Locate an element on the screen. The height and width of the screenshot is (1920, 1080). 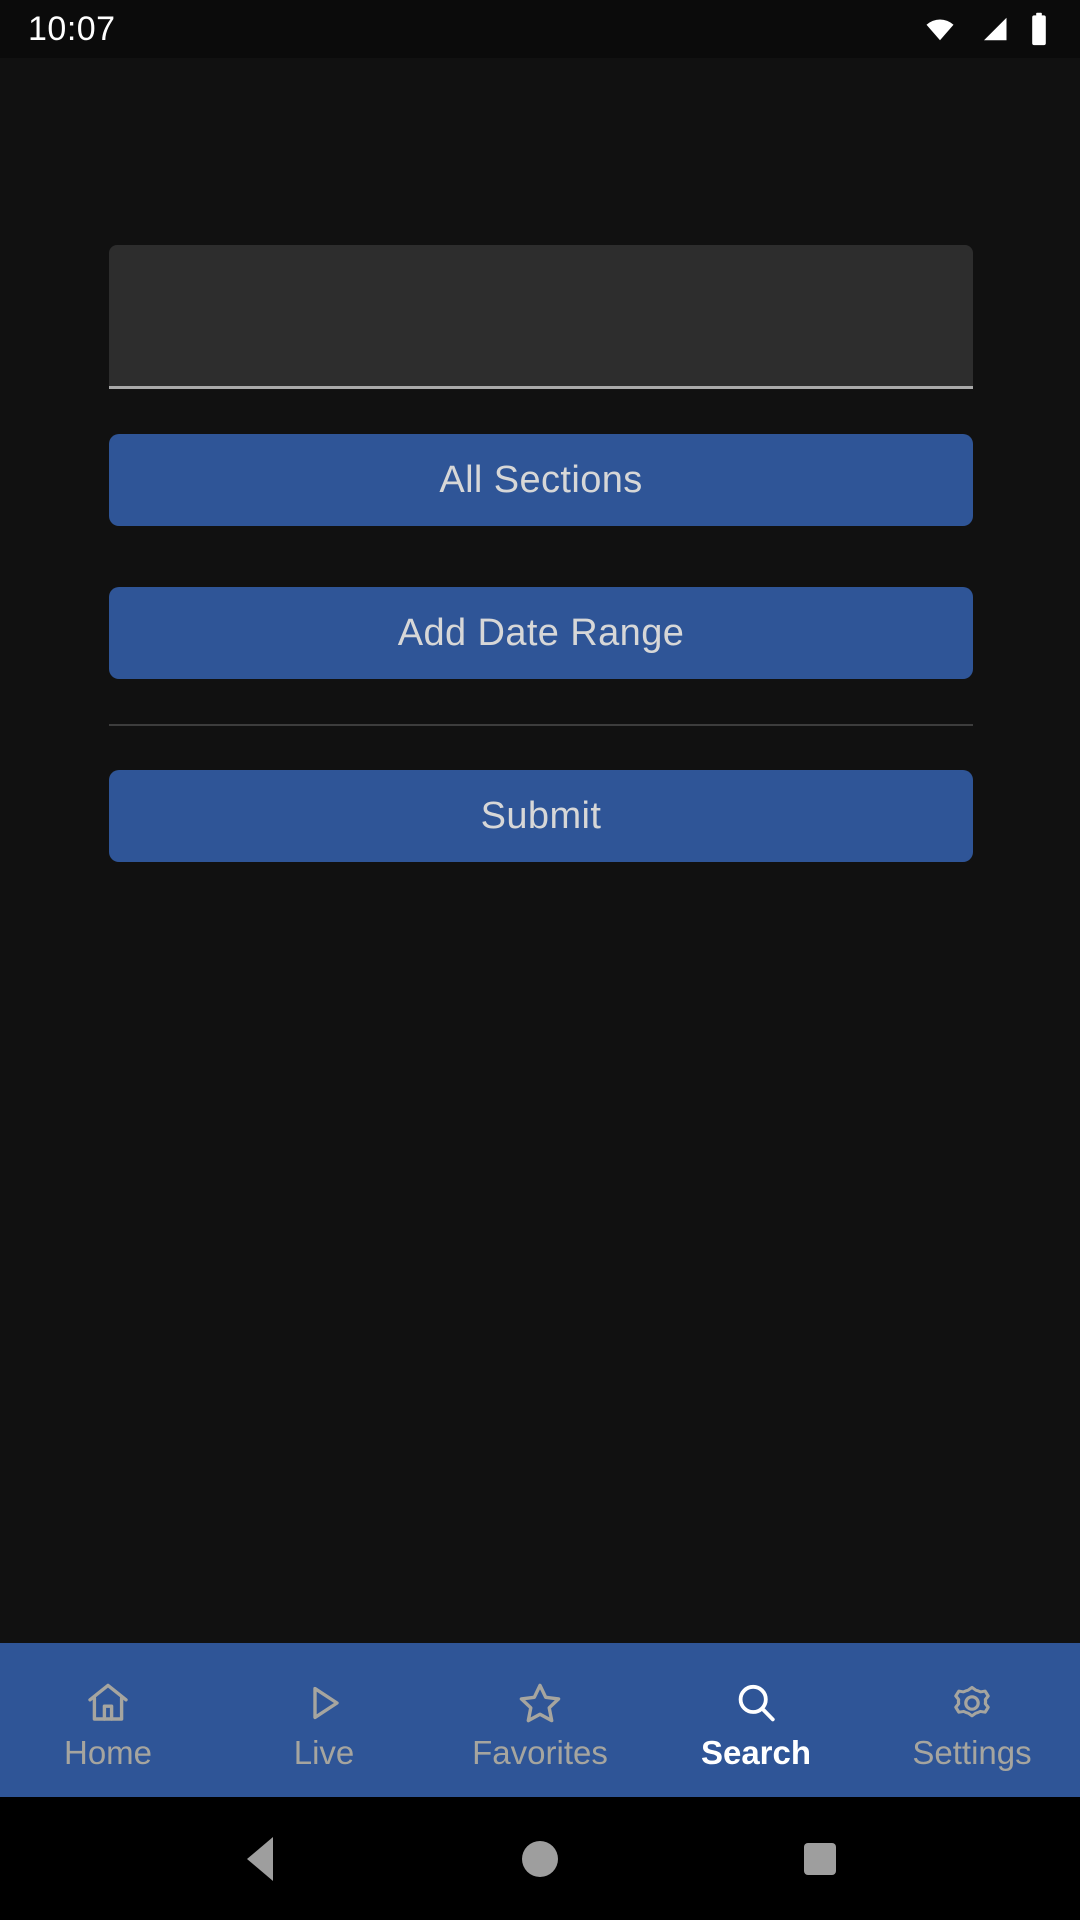
nav-label-live: Live is located at coordinates (324, 1752).